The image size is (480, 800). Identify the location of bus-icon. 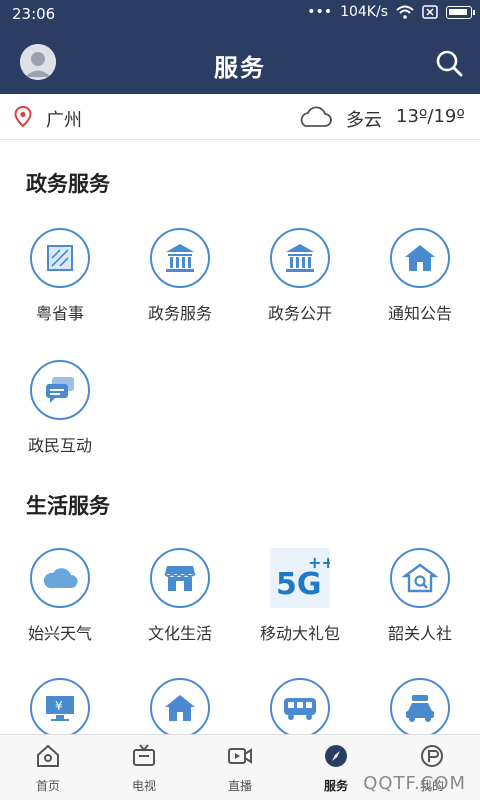
(300, 708).